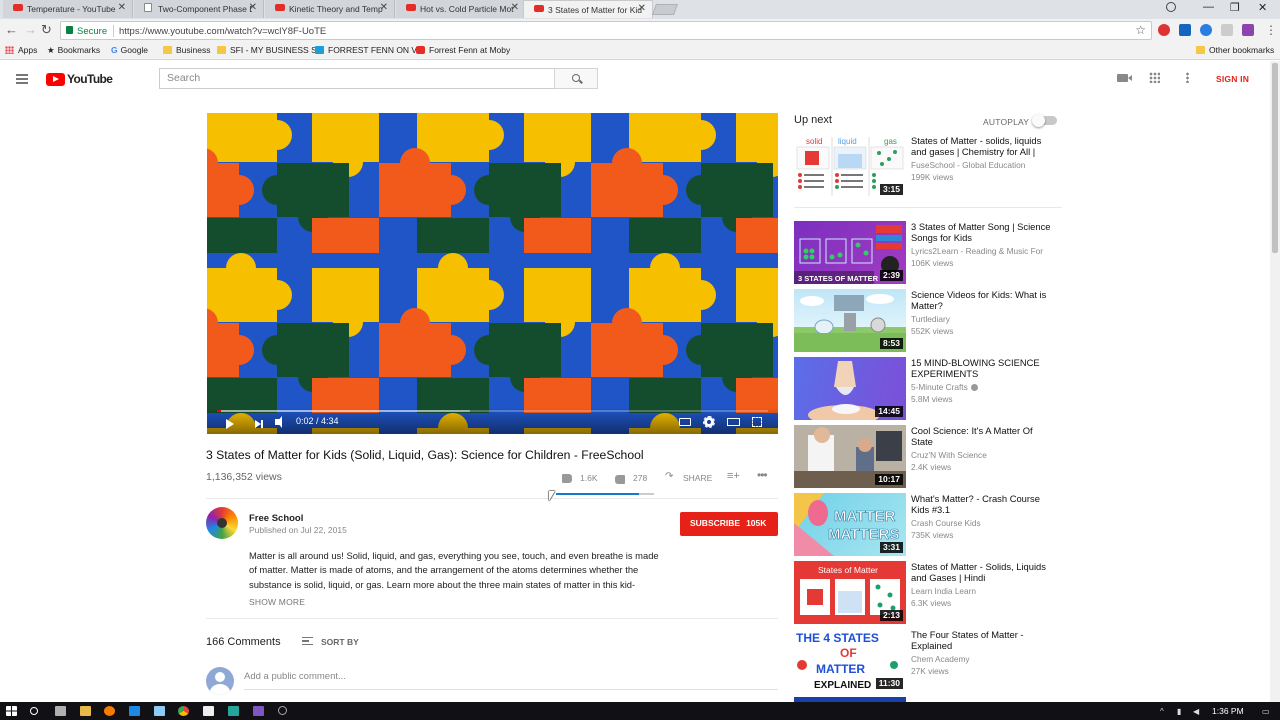 The width and height of the screenshot is (1280, 720). What do you see at coordinates (1262, 7) in the screenshot?
I see `window-close-icon: ✕` at bounding box center [1262, 7].